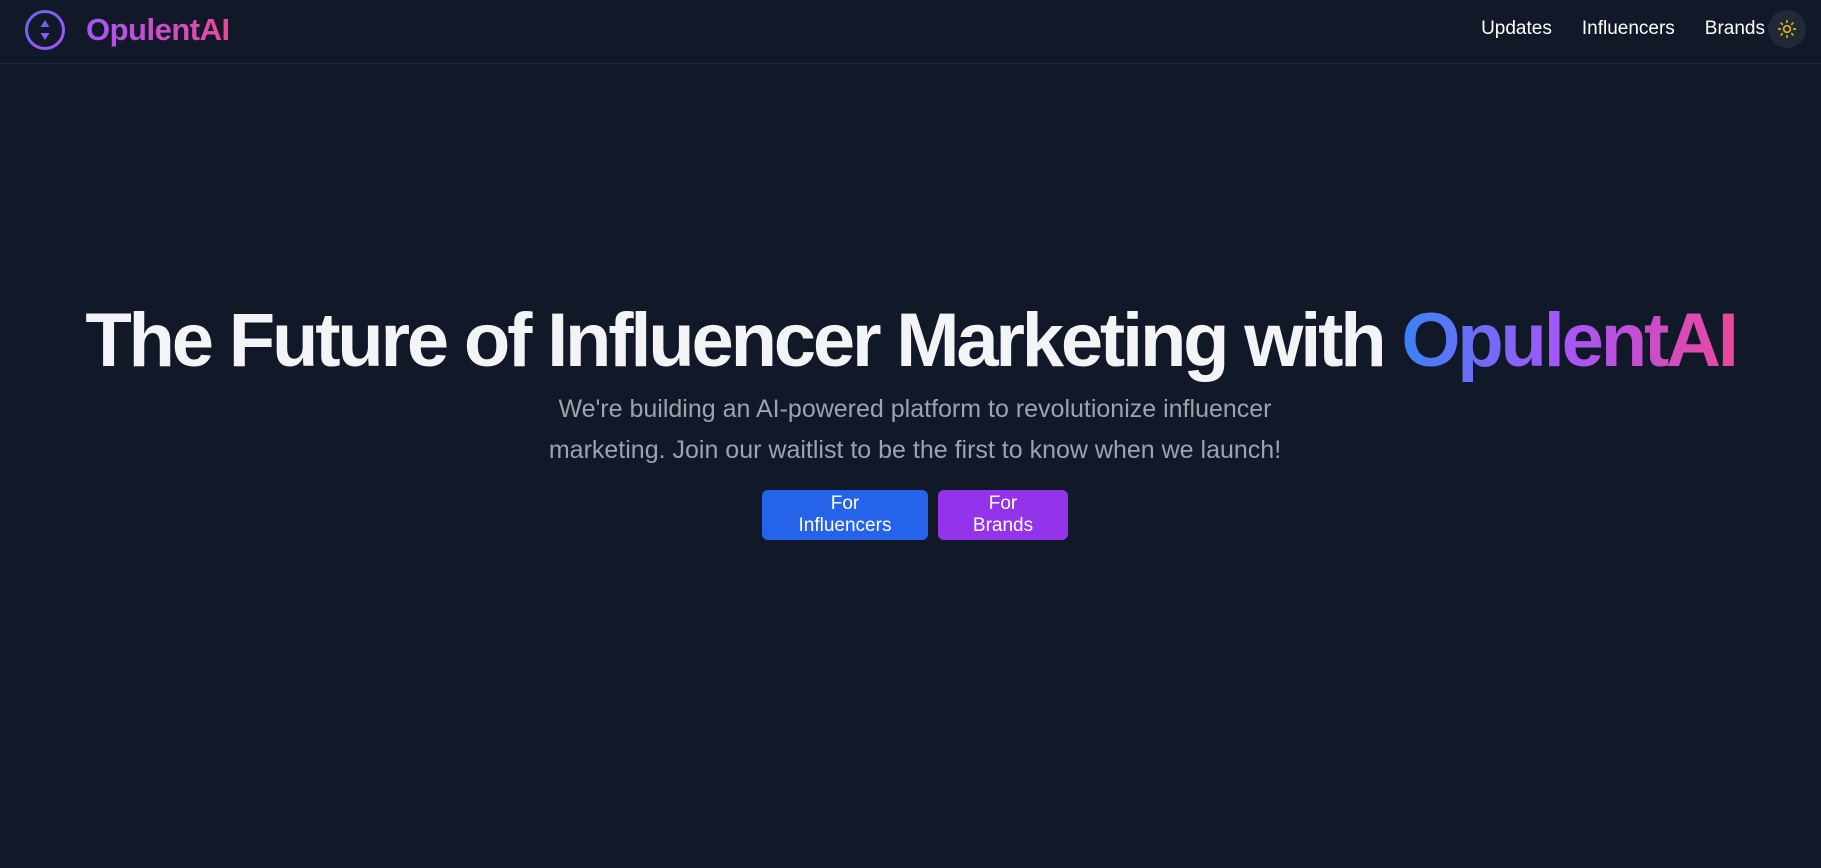 This screenshot has width=1821, height=868. I want to click on nav-link-brands: Brands, so click(1735, 29).